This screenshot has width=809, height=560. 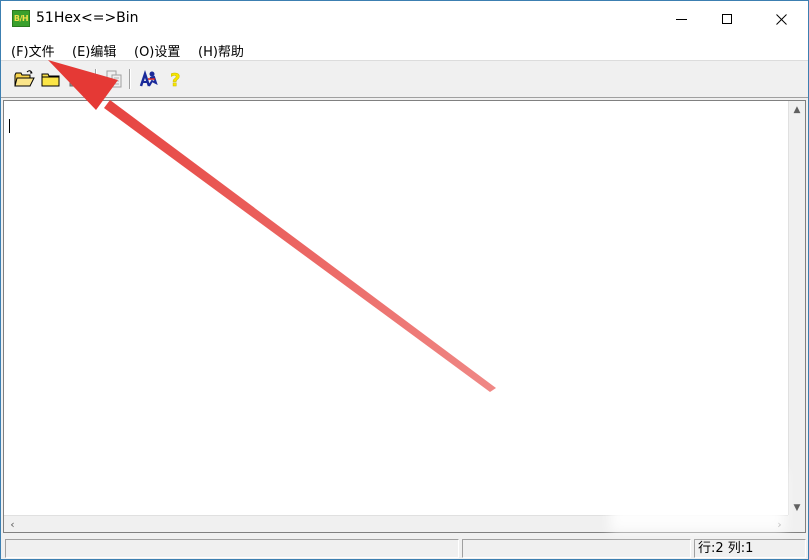 I want to click on open-folder-icon, so click(x=24, y=78).